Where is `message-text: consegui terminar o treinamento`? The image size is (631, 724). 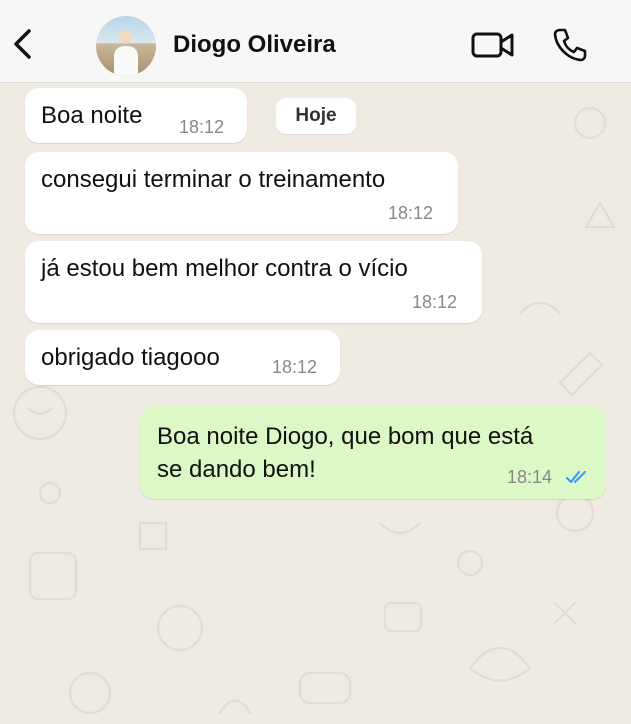 message-text: consegui terminar o treinamento is located at coordinates (213, 179).